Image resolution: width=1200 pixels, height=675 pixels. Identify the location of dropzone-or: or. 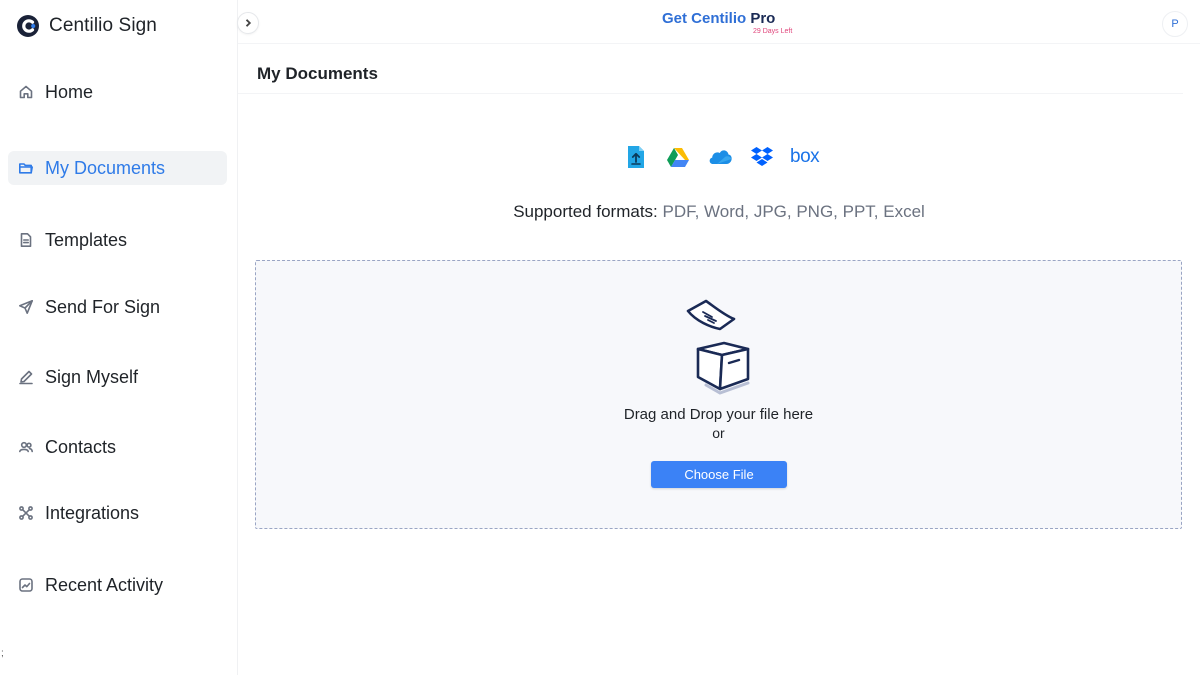
(718, 433).